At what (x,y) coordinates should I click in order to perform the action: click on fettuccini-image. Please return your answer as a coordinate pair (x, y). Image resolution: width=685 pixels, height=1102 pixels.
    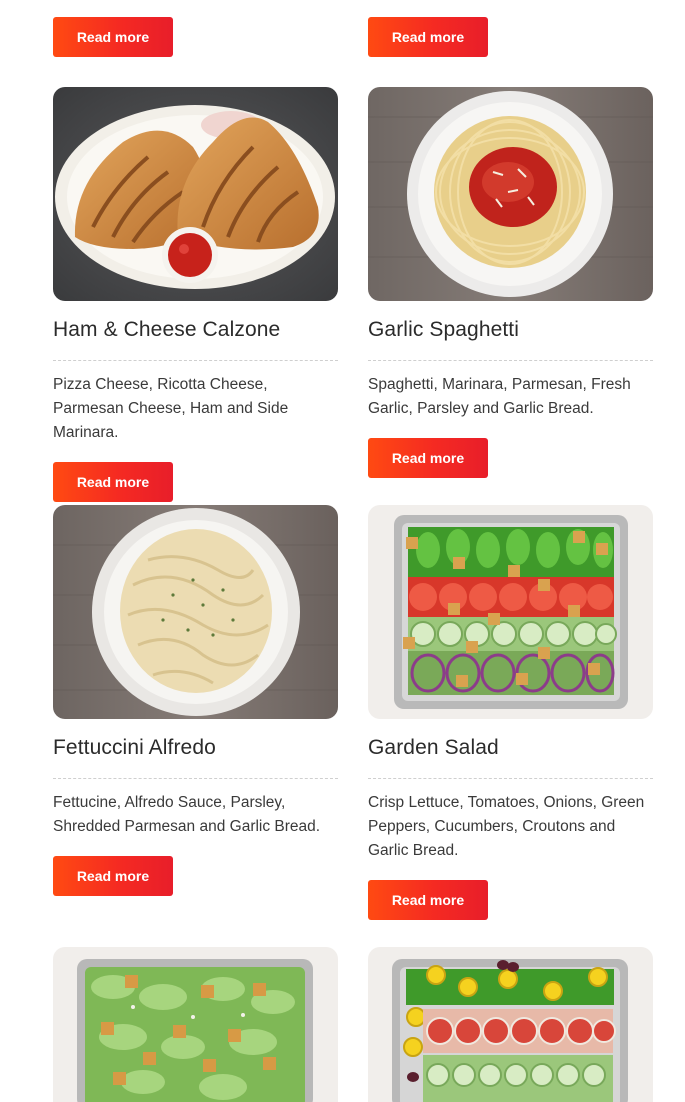
    Looking at the image, I should click on (195, 612).